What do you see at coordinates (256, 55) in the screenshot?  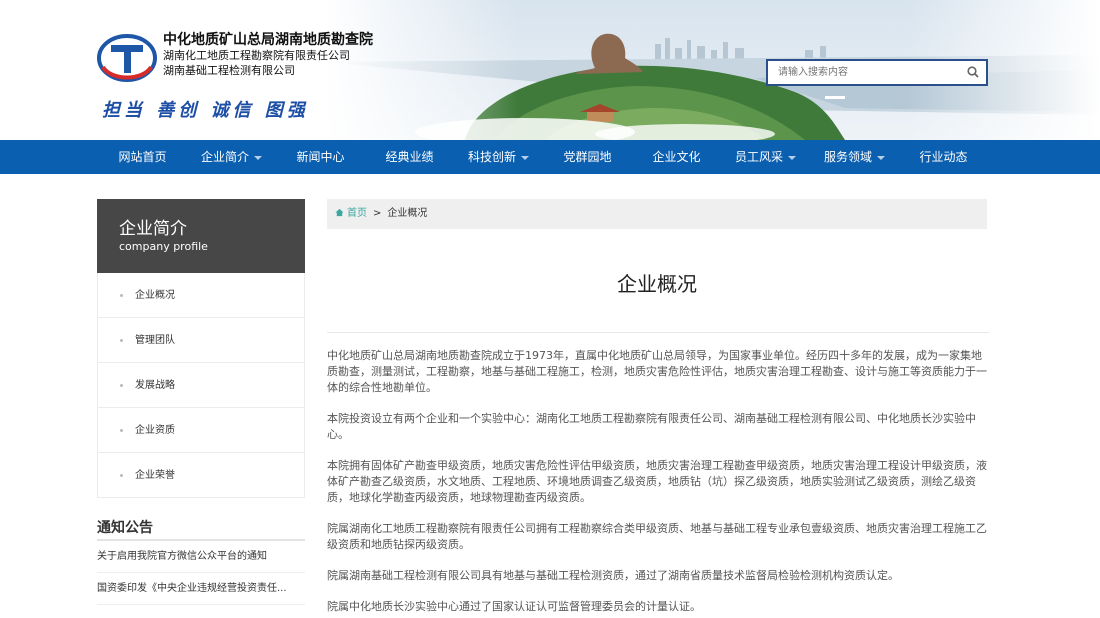 I see `org-sub-name-1: 湖南化工地质工程勘察院有限责任公司` at bounding box center [256, 55].